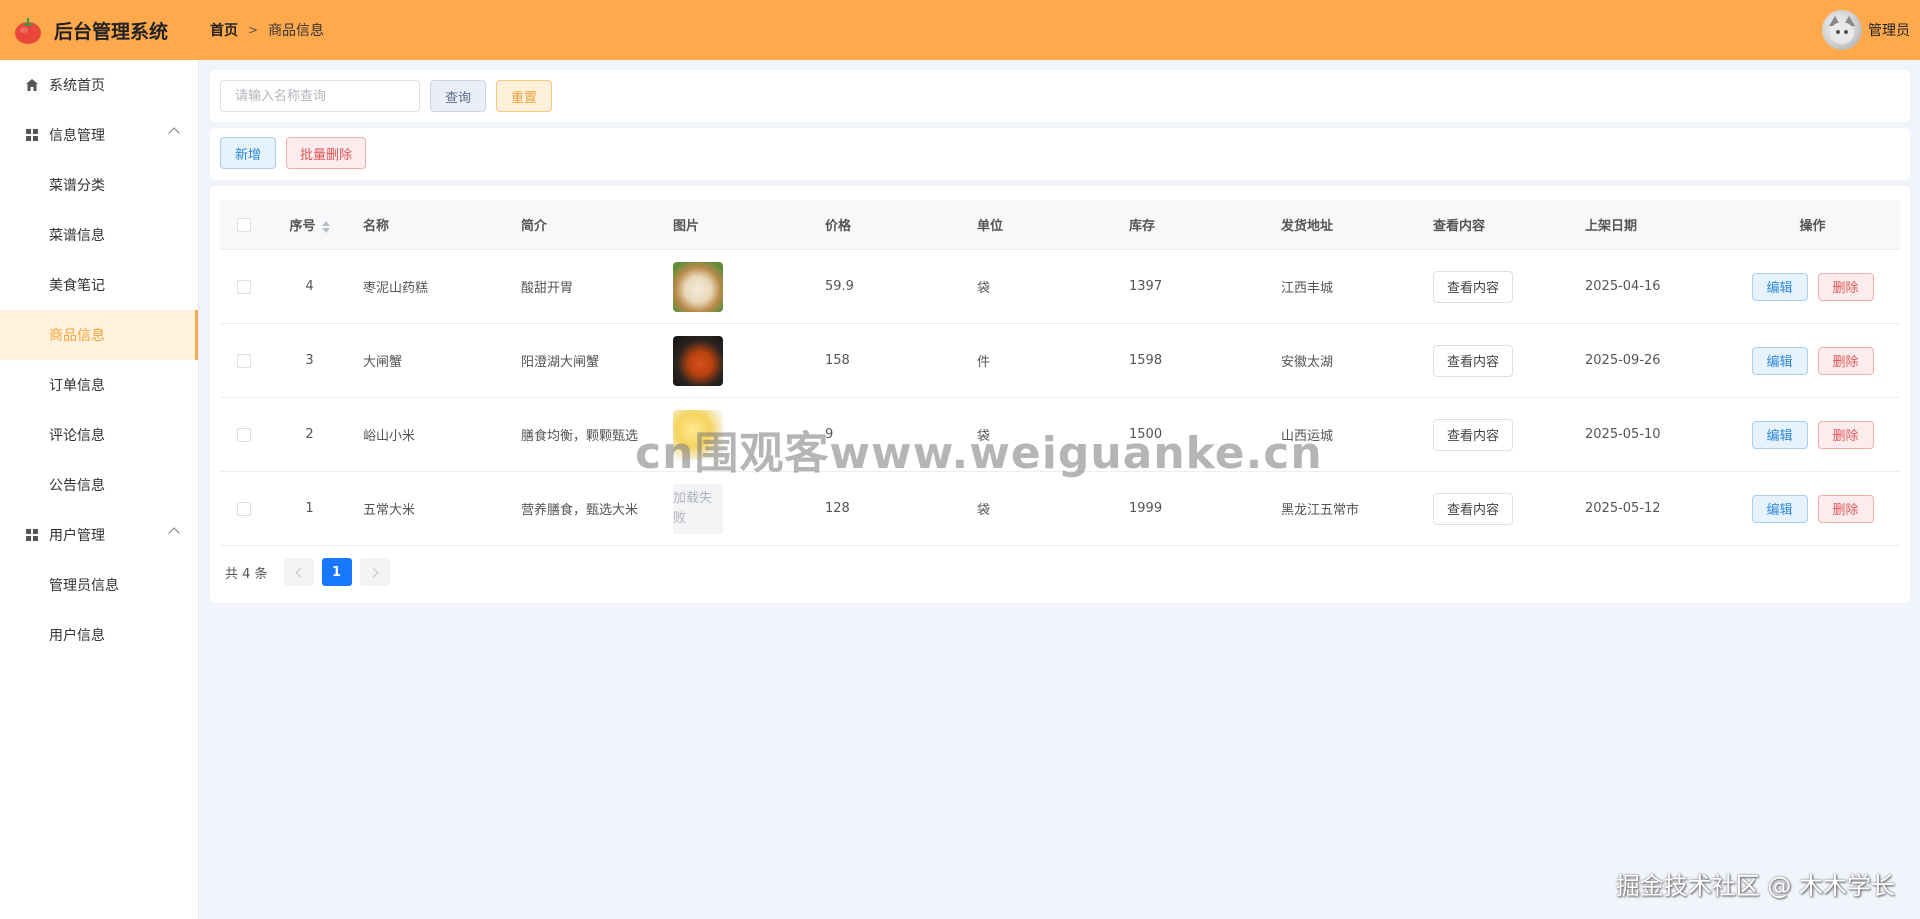 The height and width of the screenshot is (919, 1920). What do you see at coordinates (325, 226) in the screenshot?
I see `sort-icon` at bounding box center [325, 226].